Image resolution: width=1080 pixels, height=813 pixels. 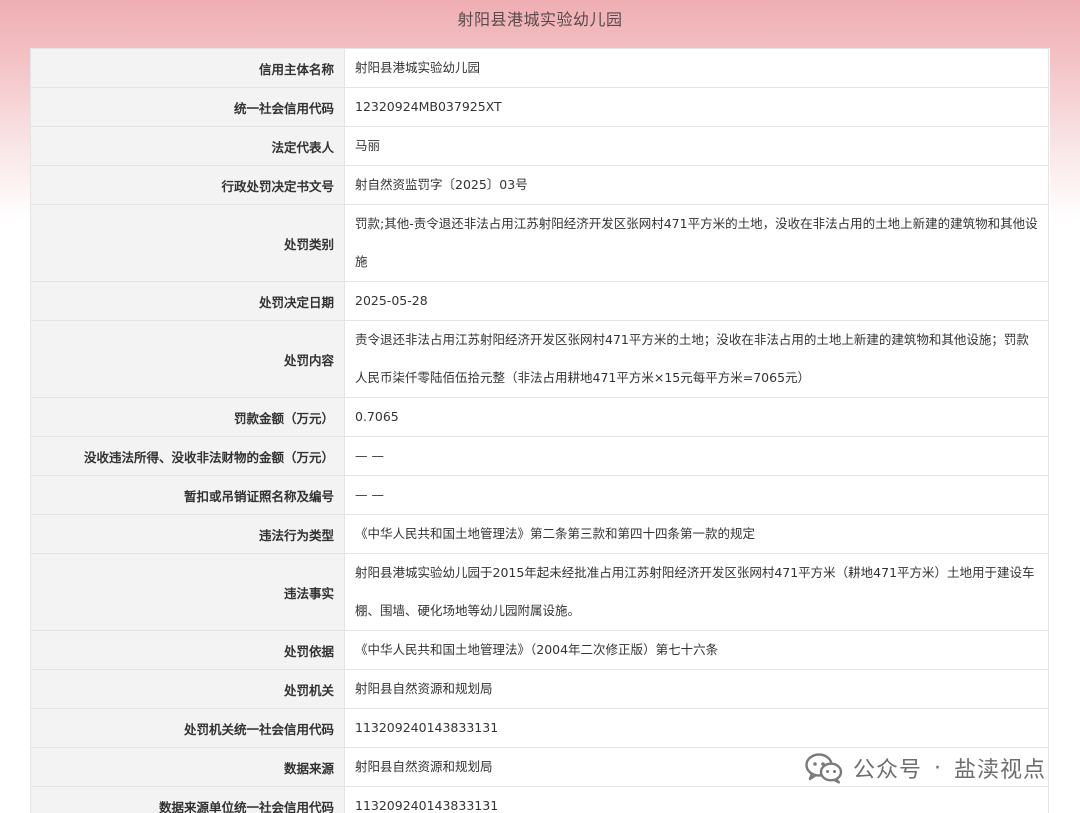 I want to click on row-value-source-credit-code: 113209240143833131, so click(x=696, y=799).